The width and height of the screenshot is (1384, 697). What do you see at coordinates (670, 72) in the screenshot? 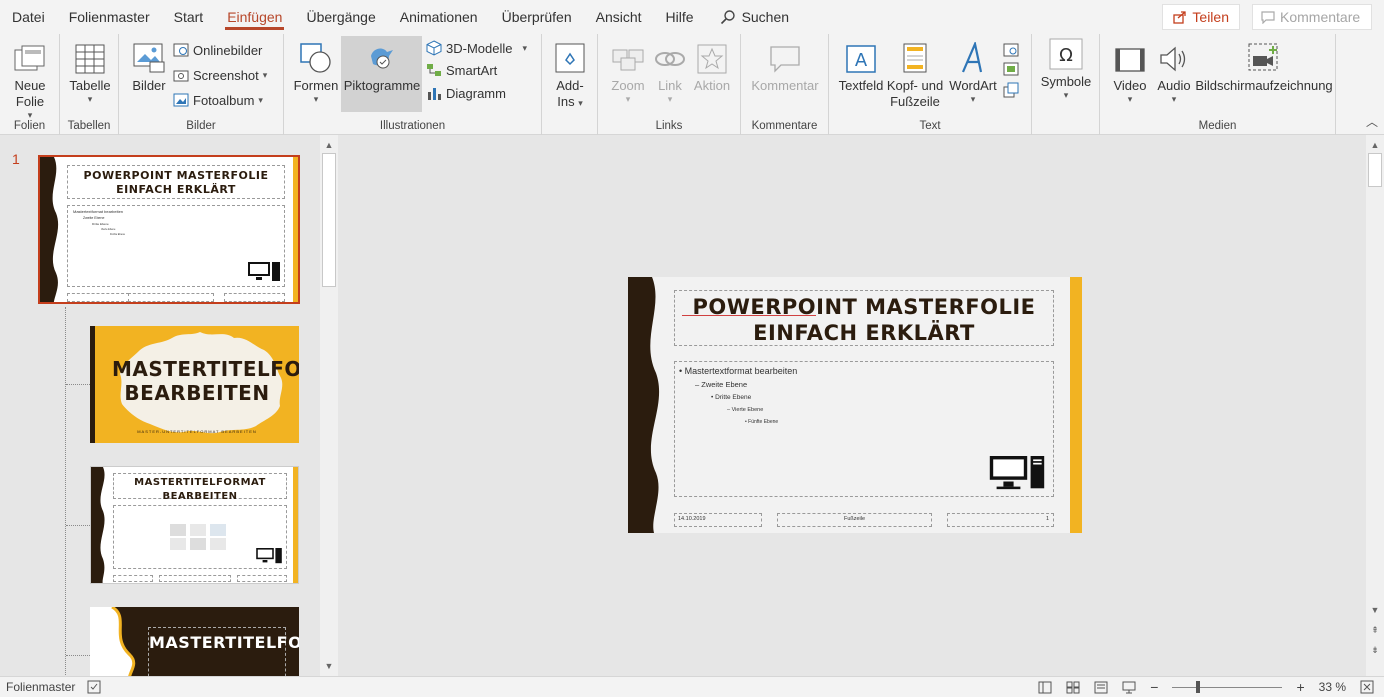
I see `link-button: Link ▾` at bounding box center [670, 72].